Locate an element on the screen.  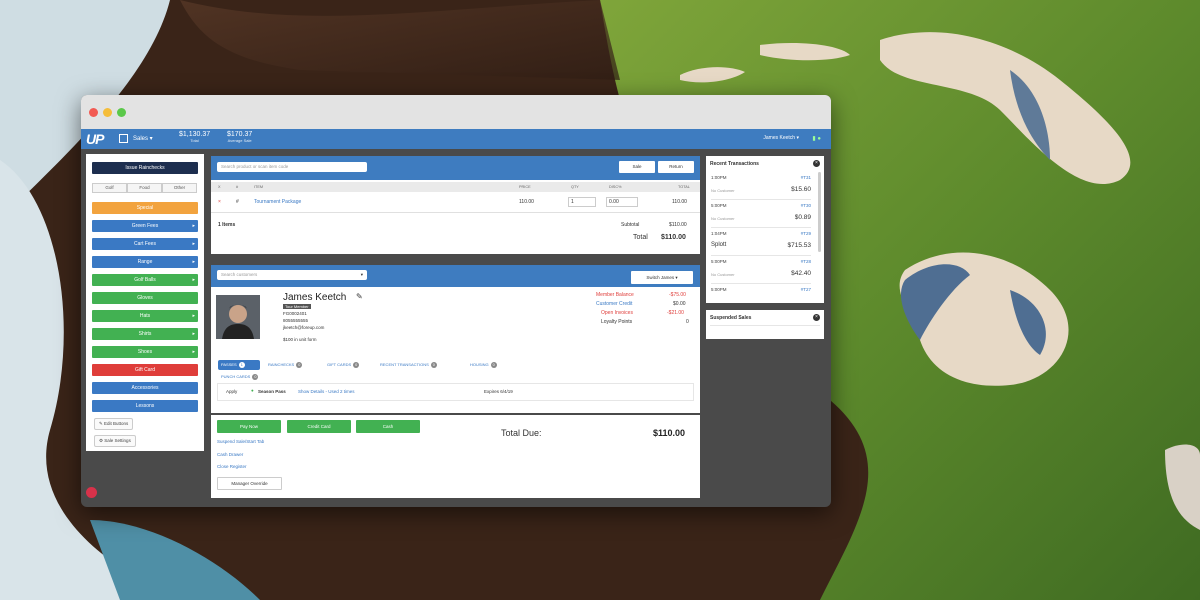
pay-now-button: Pay Now is located at coordinates (249, 426).